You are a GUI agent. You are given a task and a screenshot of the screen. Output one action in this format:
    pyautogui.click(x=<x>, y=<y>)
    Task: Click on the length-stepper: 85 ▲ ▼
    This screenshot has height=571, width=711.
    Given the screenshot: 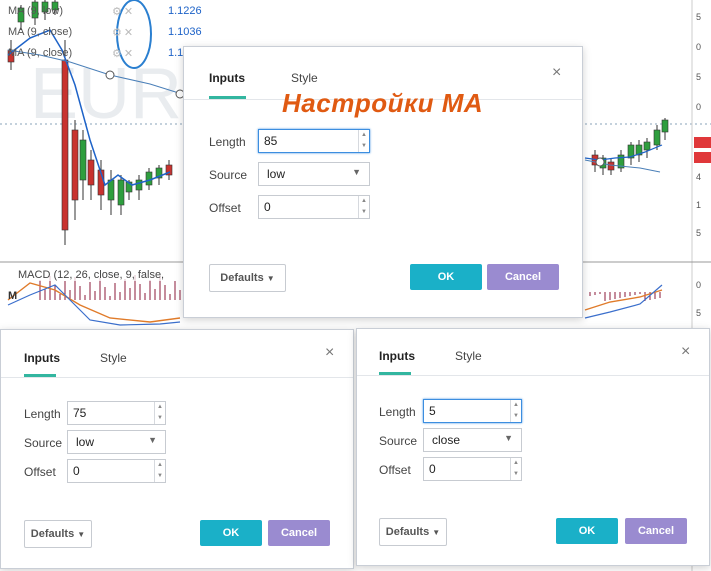 What is the action you would take?
    pyautogui.click(x=314, y=141)
    